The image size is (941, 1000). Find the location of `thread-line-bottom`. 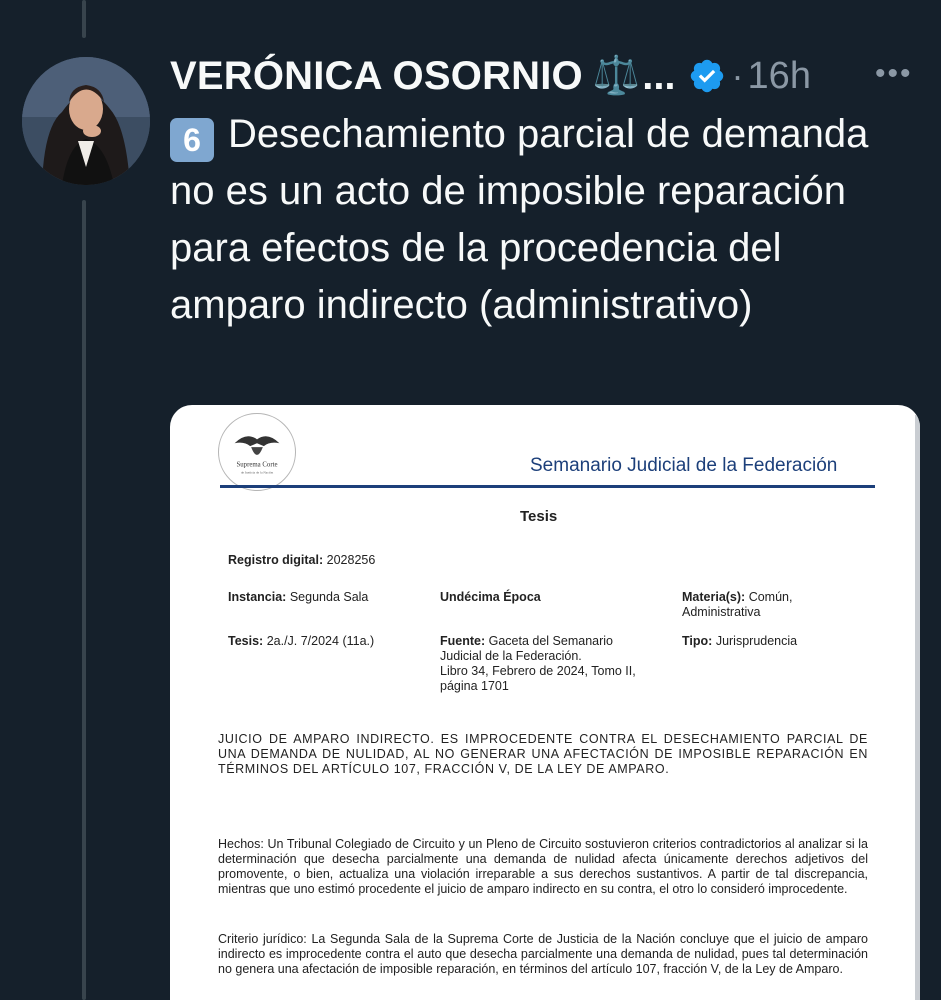

thread-line-bottom is located at coordinates (84, 600).